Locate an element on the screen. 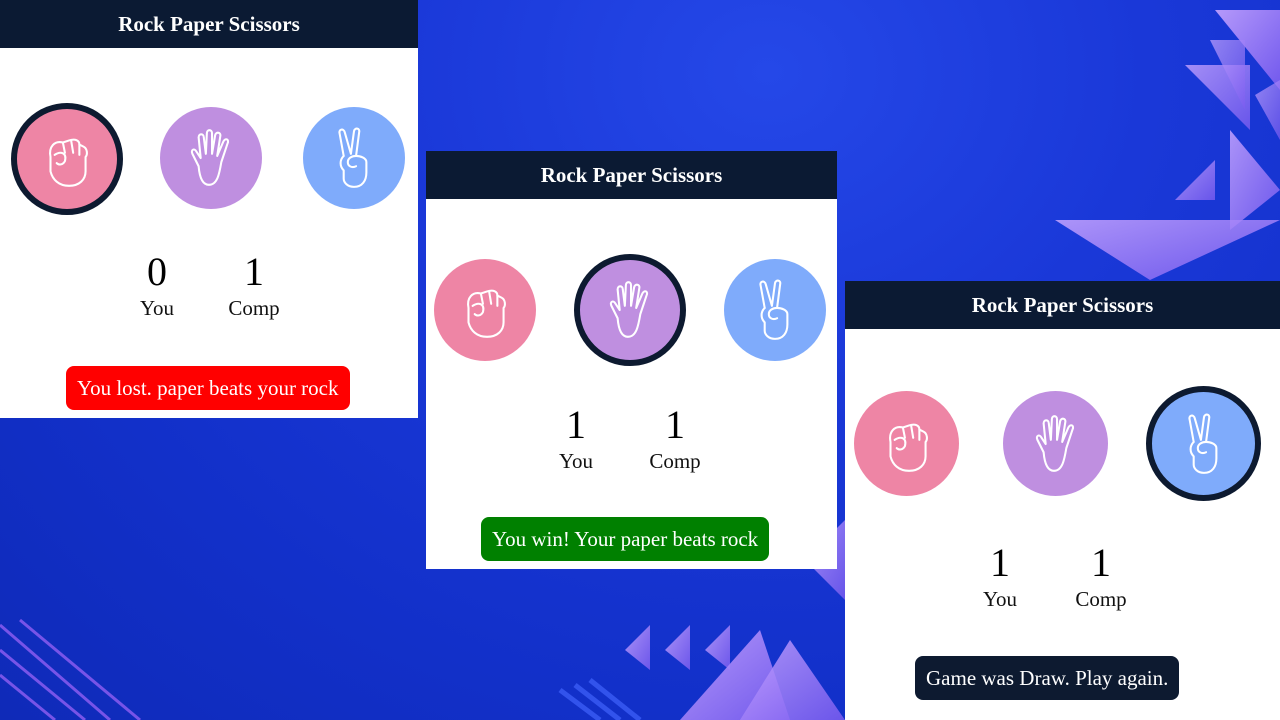 This screenshot has height=720, width=1280. result-message: You win! Your paper beats rock is located at coordinates (625, 539).